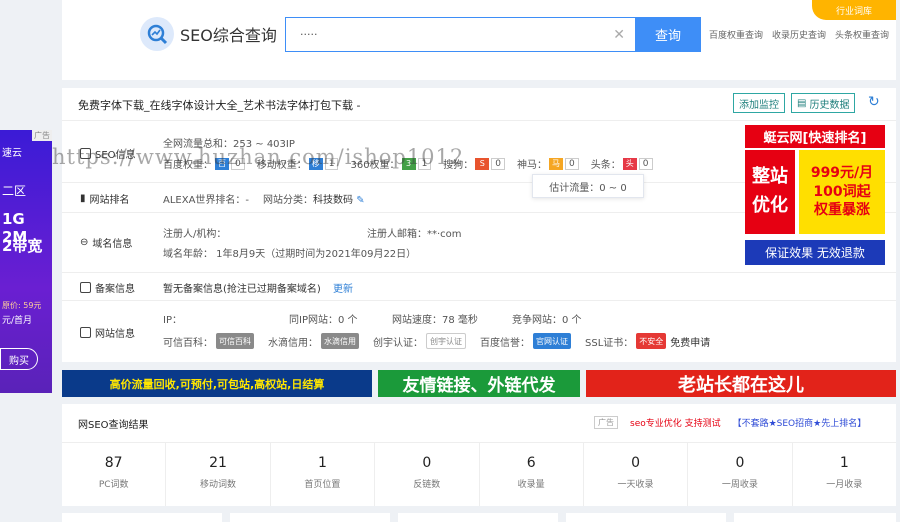 The width and height of the screenshot is (900, 522). Describe the element at coordinates (629, 163) in the screenshot. I see `toutiao-weight-icon: 头` at that location.